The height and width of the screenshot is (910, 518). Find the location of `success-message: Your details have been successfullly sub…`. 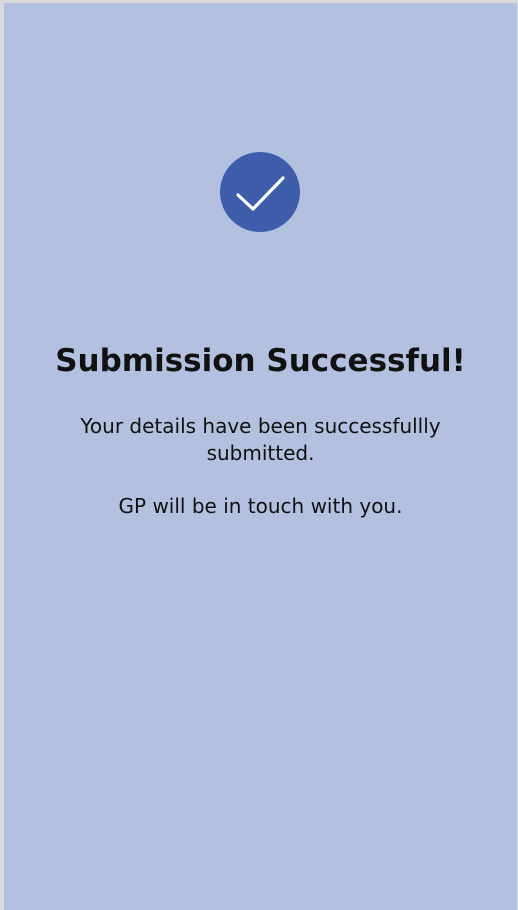

success-message: Your details have been successfullly sub… is located at coordinates (260, 439).